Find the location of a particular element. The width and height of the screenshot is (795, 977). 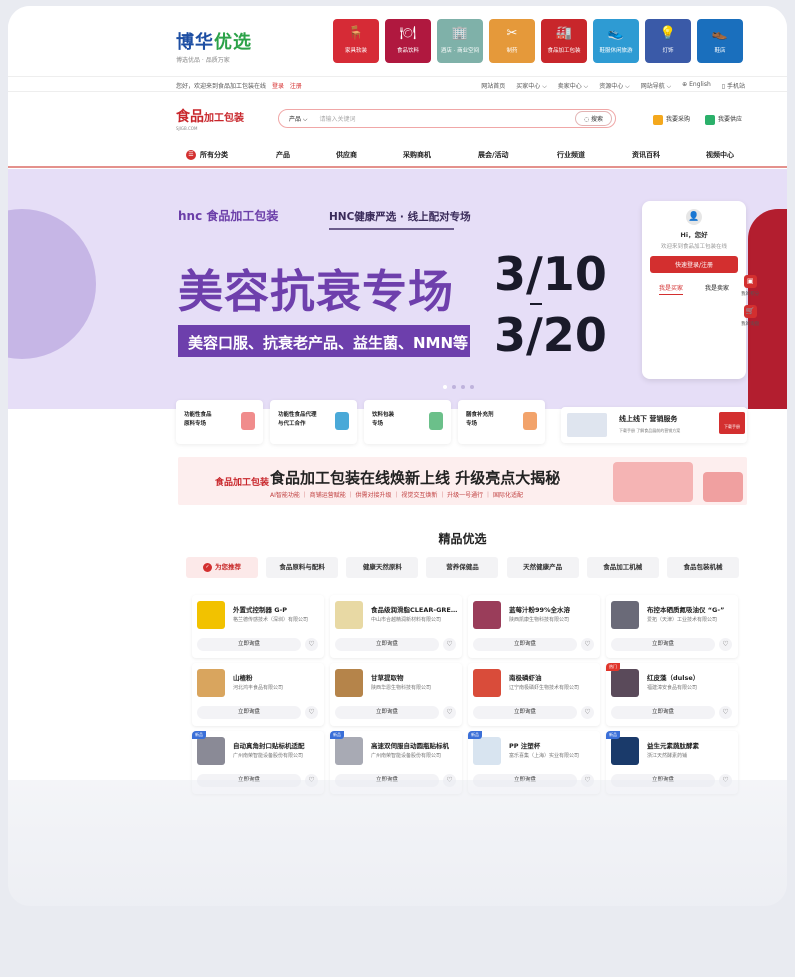

product-name: 蓝莓汁粉99%全水溶 is located at coordinates (553, 609).